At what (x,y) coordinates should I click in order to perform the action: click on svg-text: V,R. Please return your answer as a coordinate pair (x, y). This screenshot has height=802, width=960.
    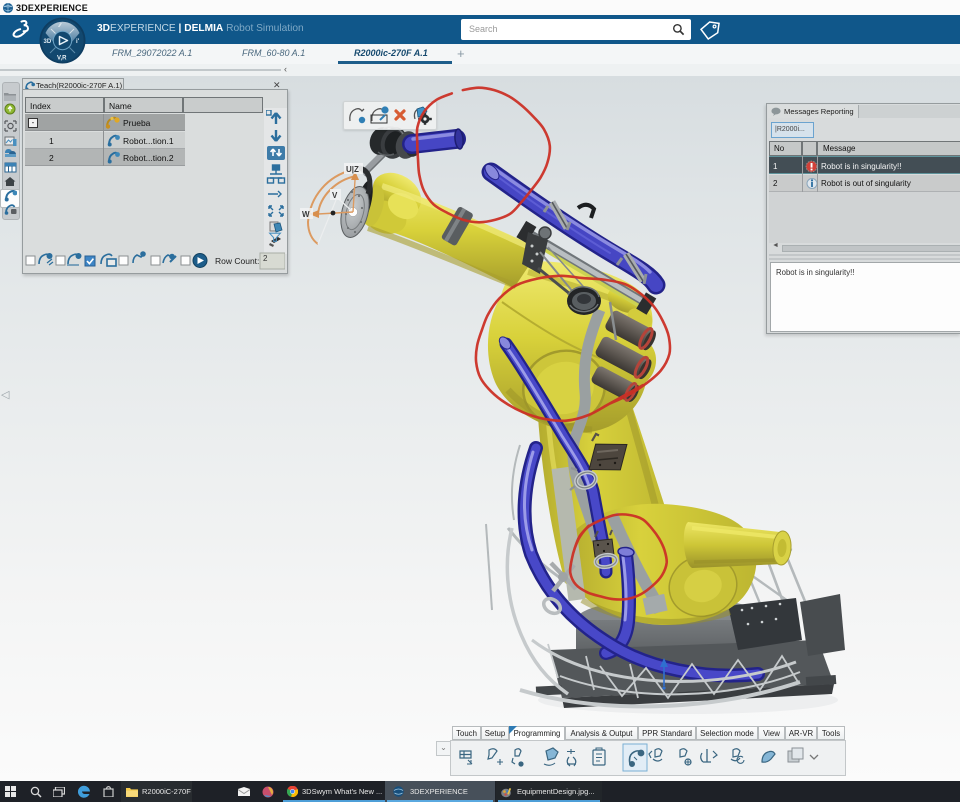
    Looking at the image, I should click on (62, 59).